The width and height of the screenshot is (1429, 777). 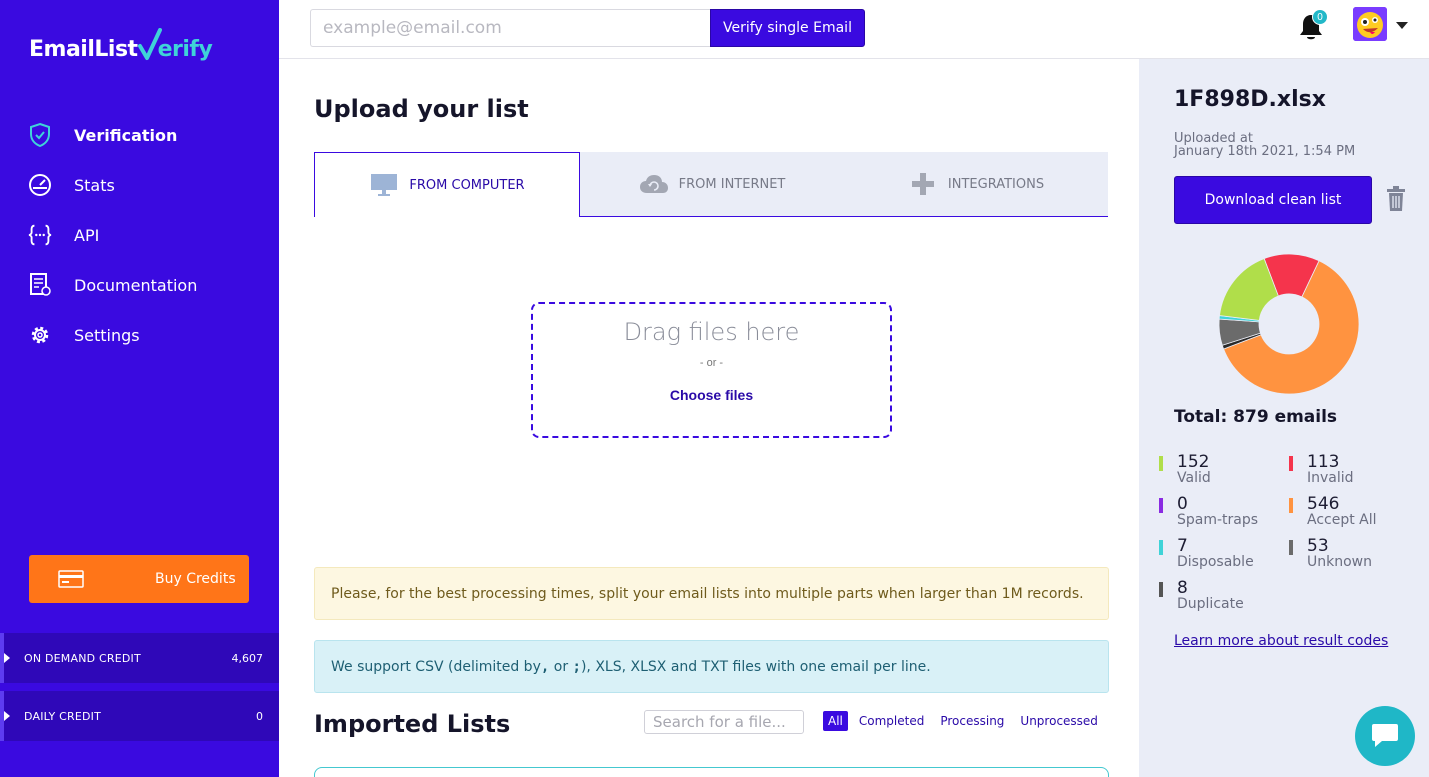 What do you see at coordinates (787, 28) in the screenshot?
I see `verify-single-email-button: Verify single Email` at bounding box center [787, 28].